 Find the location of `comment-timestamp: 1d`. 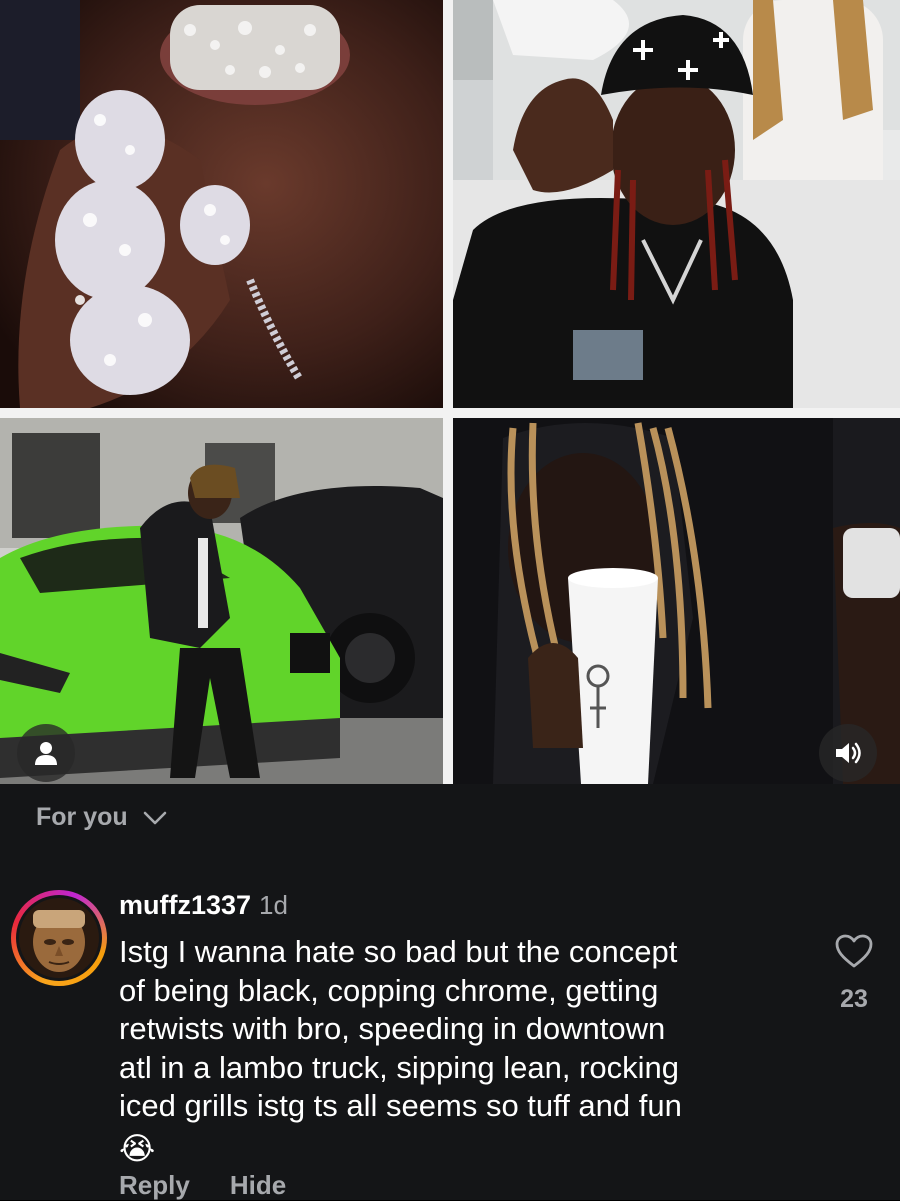

comment-timestamp: 1d is located at coordinates (273, 905).